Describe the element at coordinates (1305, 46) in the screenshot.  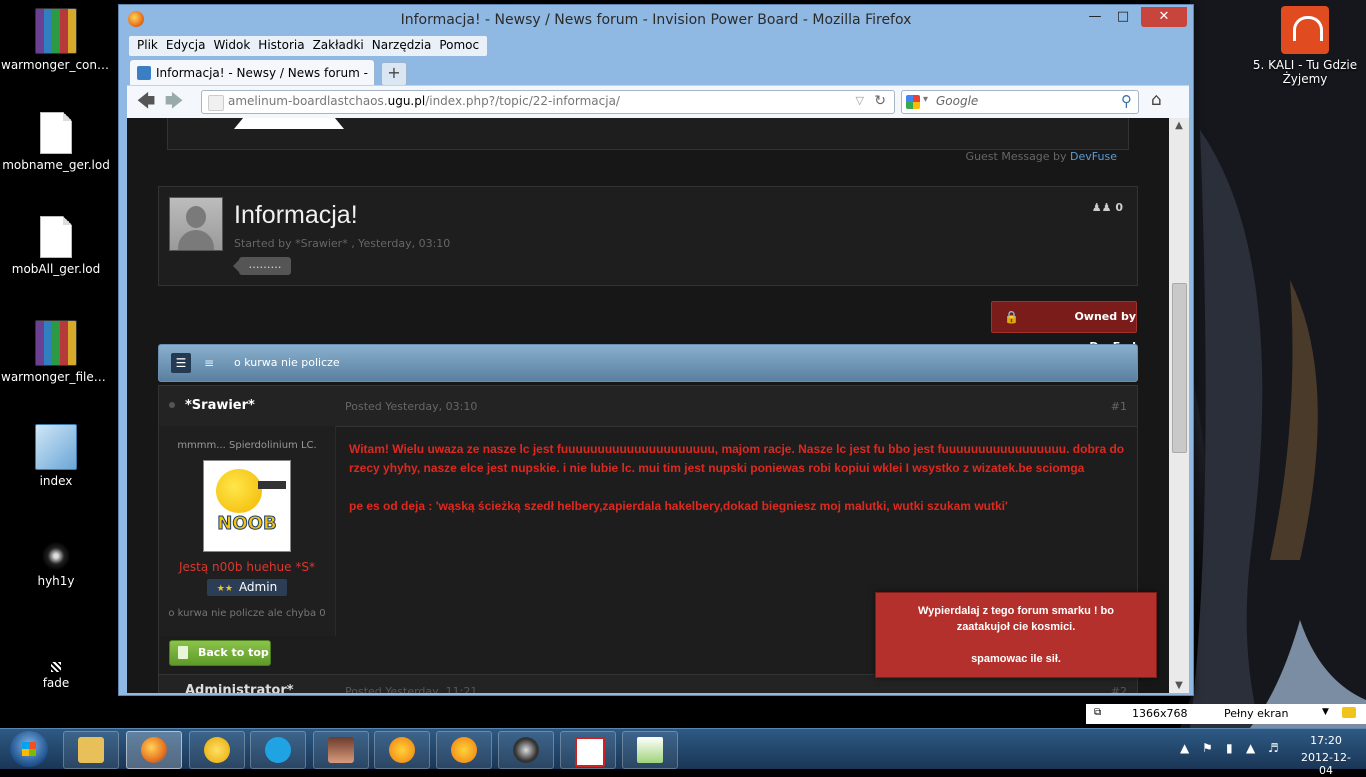
I see `desktop-widget-kali: 5. KALI - Tu Gdzie Żyjemy` at that location.